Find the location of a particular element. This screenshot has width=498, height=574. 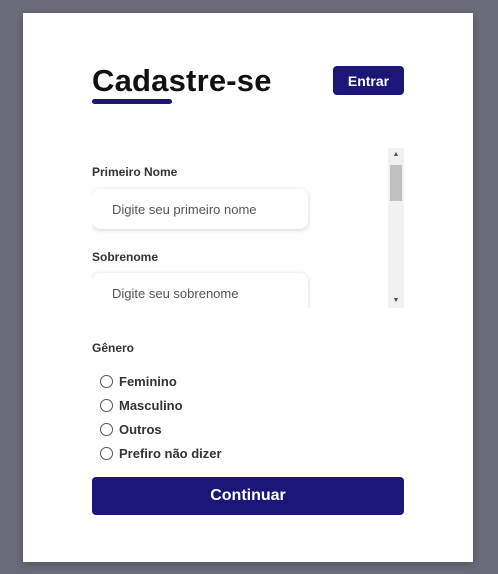

scroll-thumb is located at coordinates (396, 183).